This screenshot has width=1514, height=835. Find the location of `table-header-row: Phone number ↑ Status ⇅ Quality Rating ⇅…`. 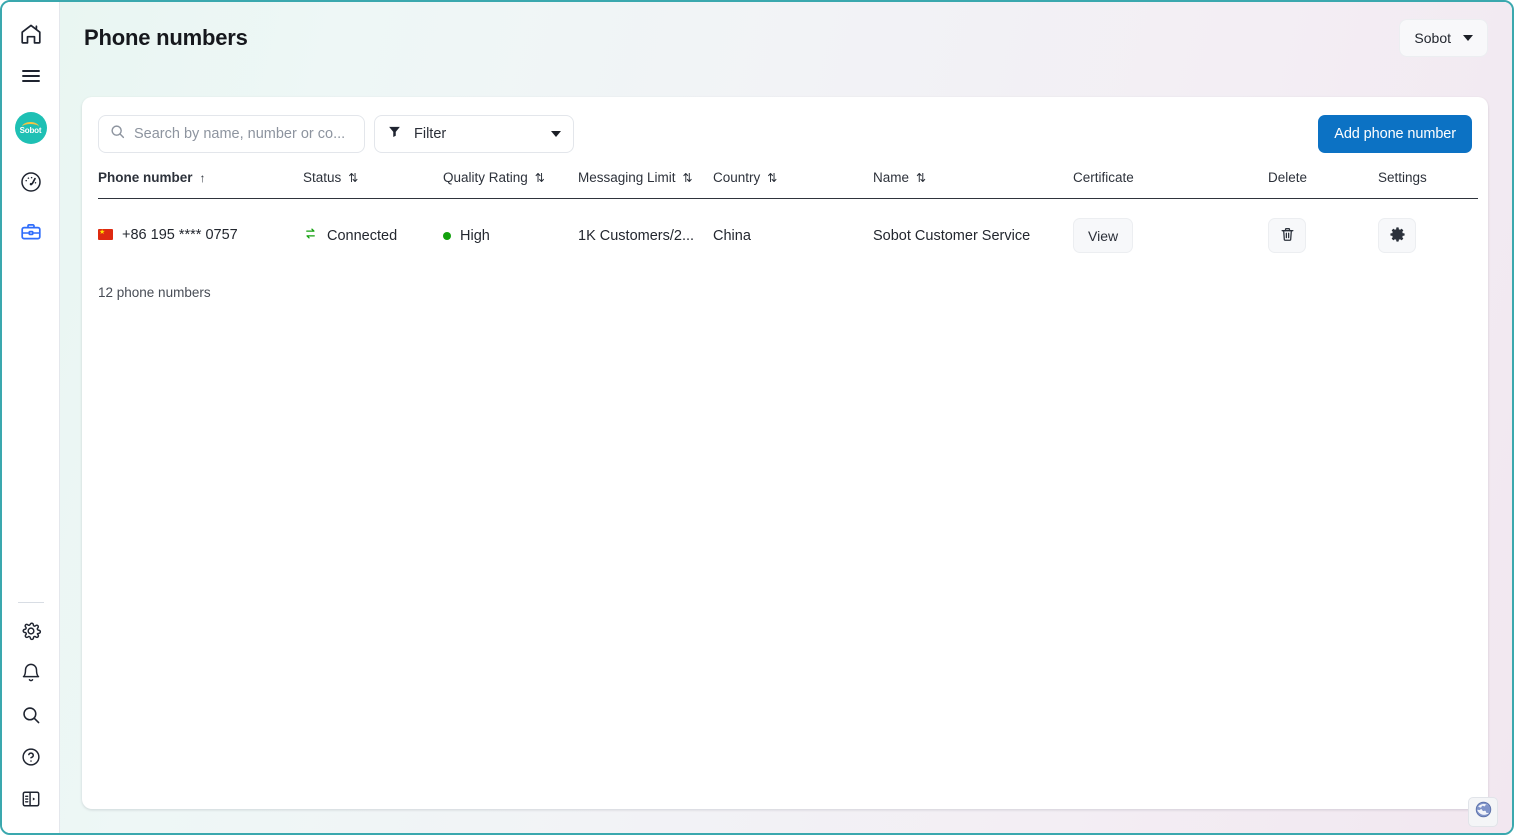

table-header-row: Phone number ↑ Status ⇅ Quality Rating ⇅… is located at coordinates (788, 184).